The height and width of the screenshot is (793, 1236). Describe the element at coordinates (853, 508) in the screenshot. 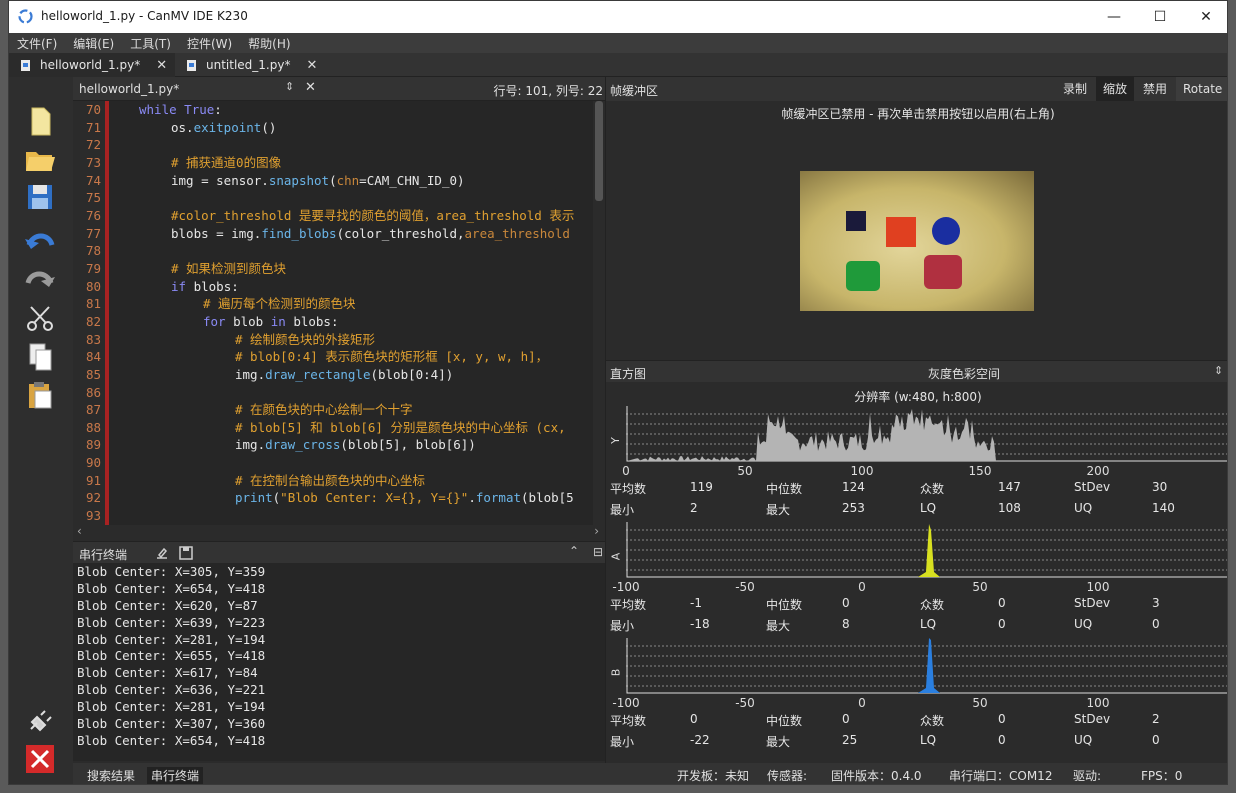

I see `stat-value: 253` at that location.